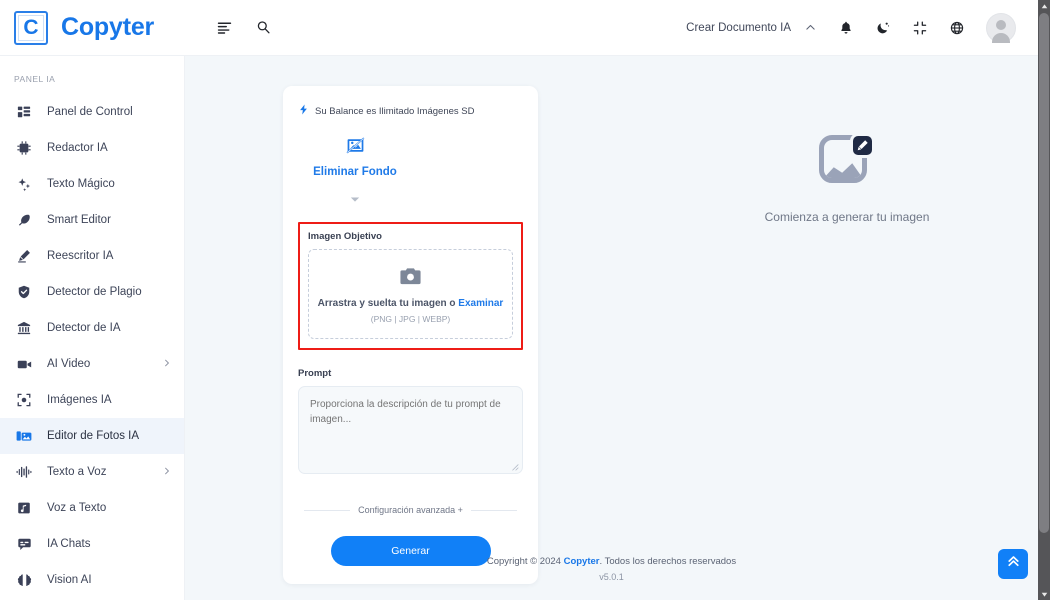  Describe the element at coordinates (862, 27) in the screenshot. I see `header-actions: Crear Documento IA` at that location.